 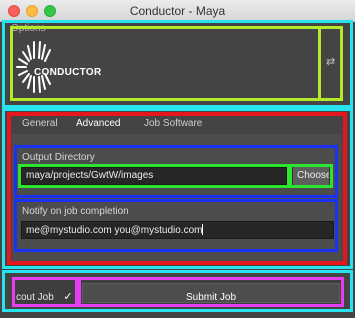 What do you see at coordinates (154, 176) in the screenshot?
I see `output-directory-input: maya/projects/GwtW/images` at bounding box center [154, 176].